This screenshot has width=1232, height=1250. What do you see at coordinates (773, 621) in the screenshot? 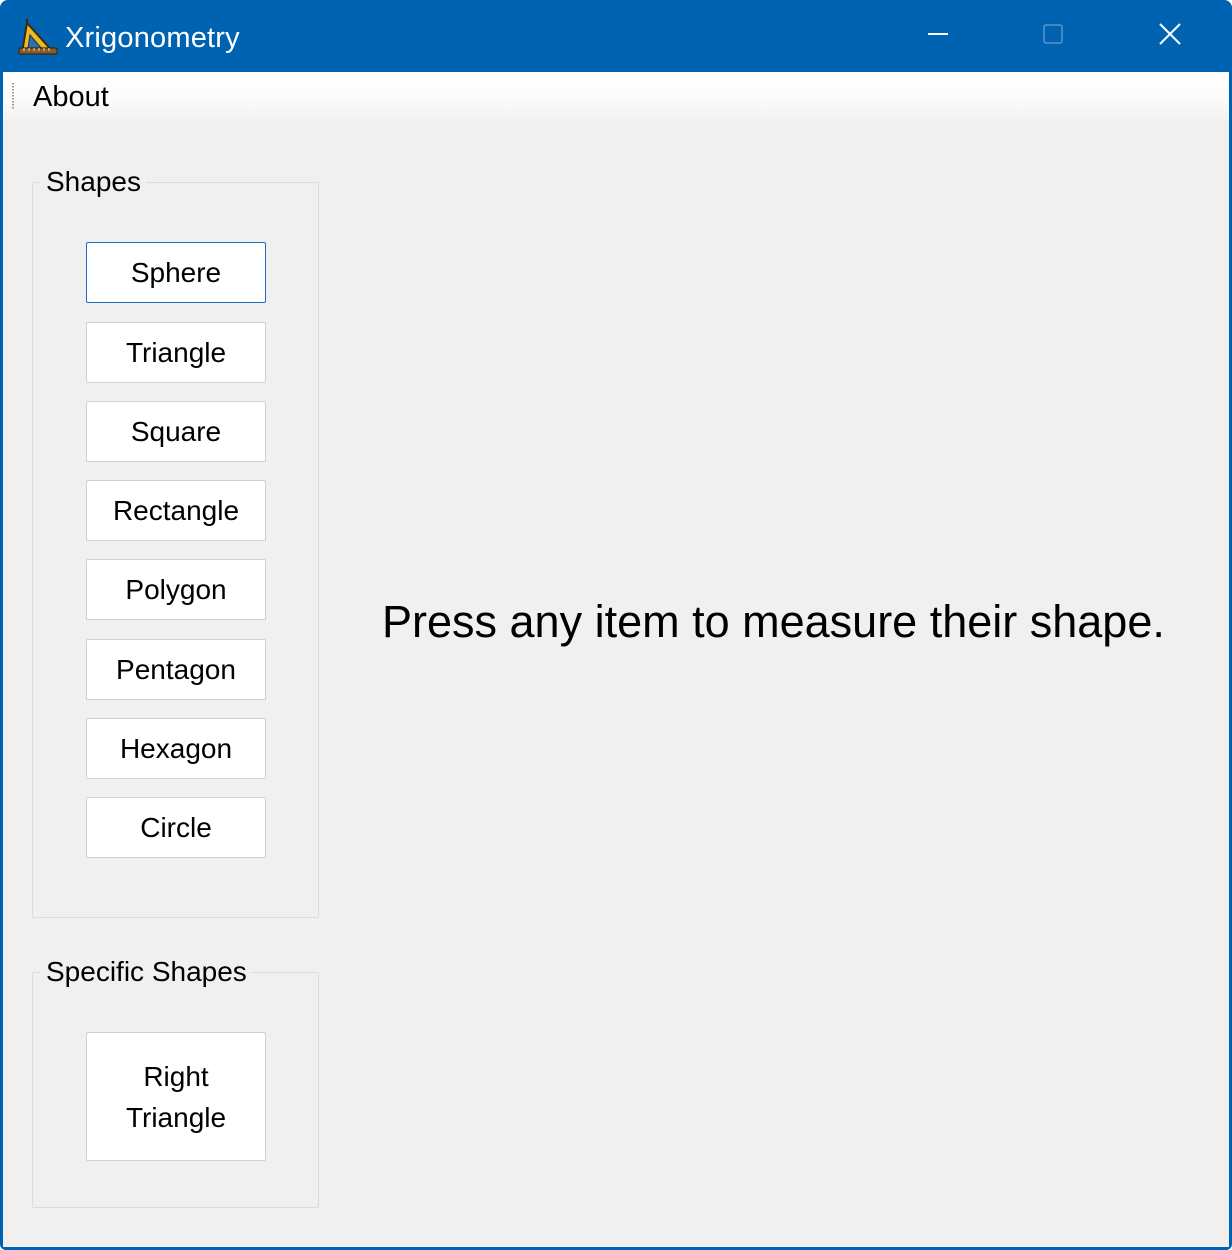
I see `instruction-text: Press any item to measure their shape.` at bounding box center [773, 621].